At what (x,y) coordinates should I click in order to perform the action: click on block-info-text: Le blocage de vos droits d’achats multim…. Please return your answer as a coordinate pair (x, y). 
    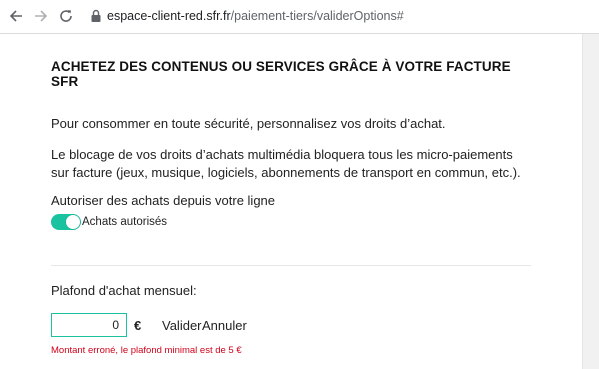
    Looking at the image, I should click on (286, 163).